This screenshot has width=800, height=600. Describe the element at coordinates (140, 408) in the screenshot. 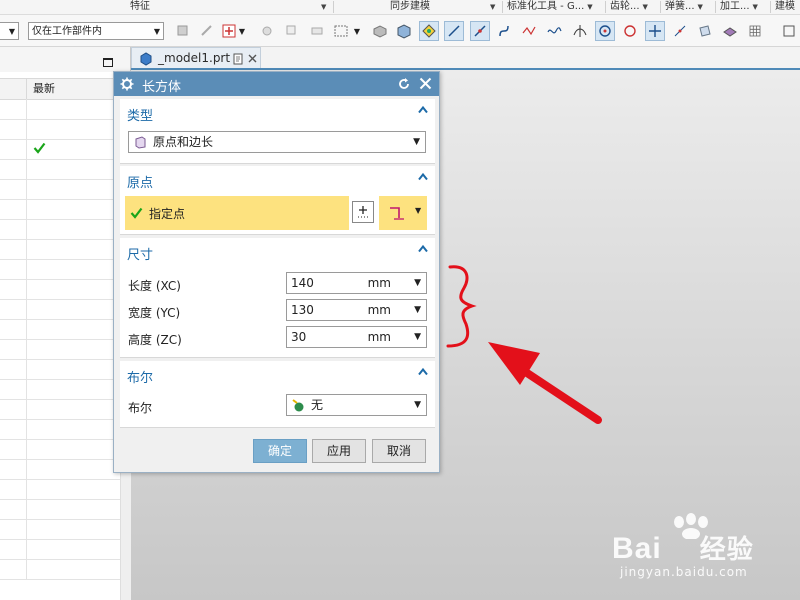

I see `boolean-label: 布尔` at that location.